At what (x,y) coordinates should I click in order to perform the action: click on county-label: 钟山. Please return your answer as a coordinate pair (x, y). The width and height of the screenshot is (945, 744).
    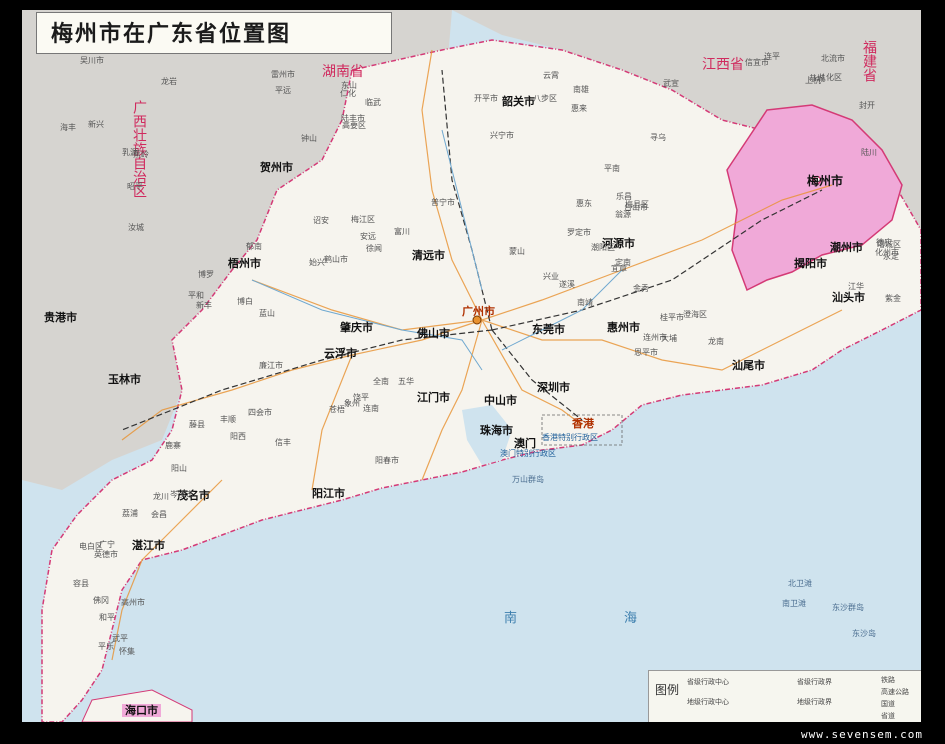
    Looking at the image, I should click on (309, 138).